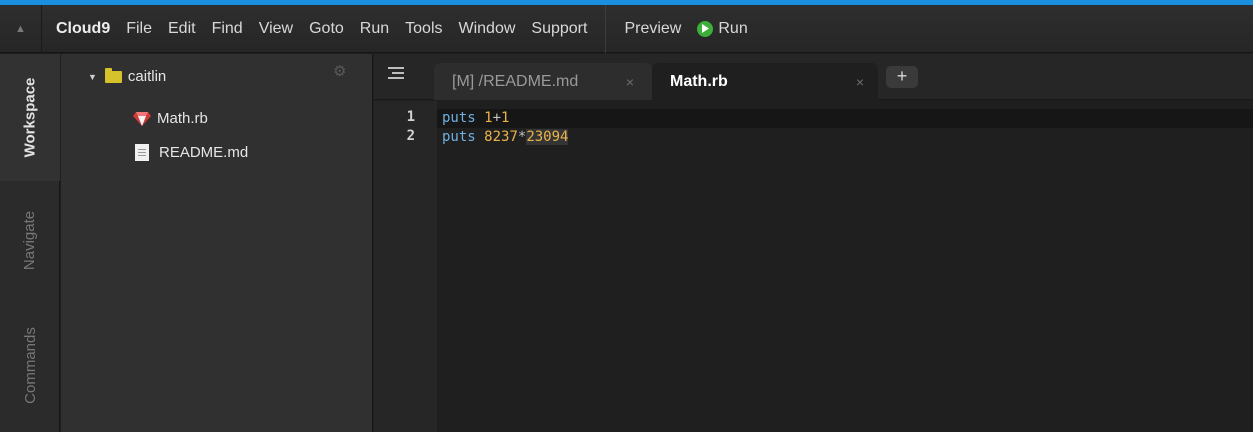  I want to click on side-tab-strip: Workspace Navigate Commands, so click(30, 243).